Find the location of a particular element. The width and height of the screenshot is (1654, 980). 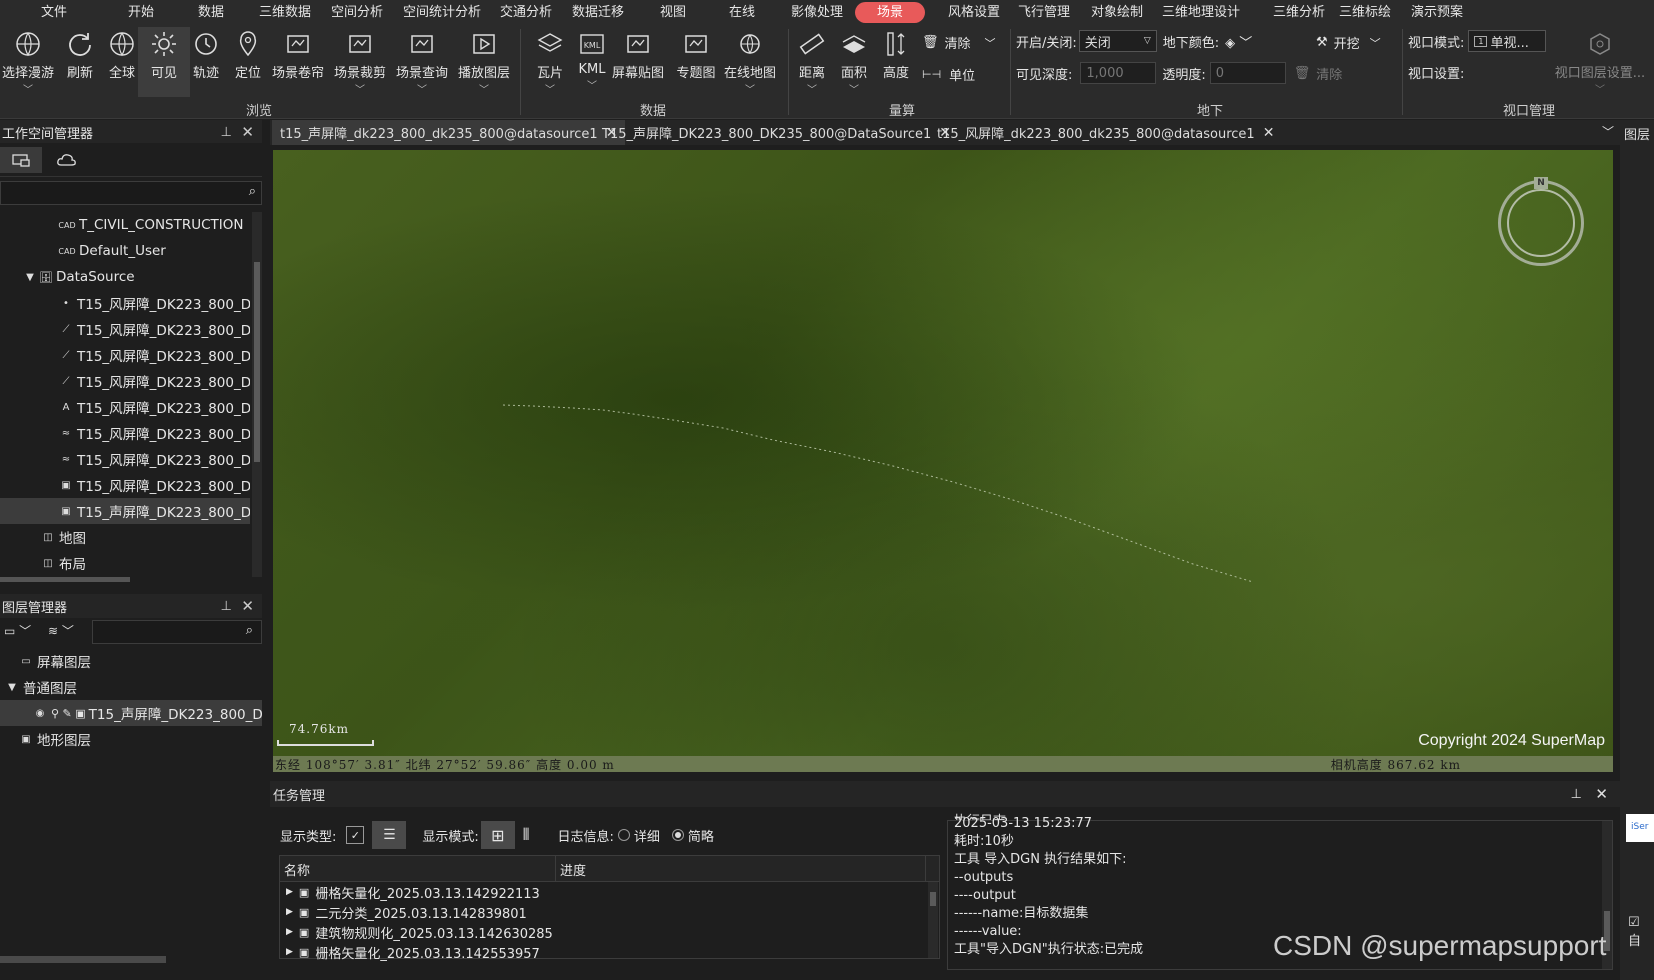

underground-toggle-select: 关闭 ▽ is located at coordinates (1117, 41).